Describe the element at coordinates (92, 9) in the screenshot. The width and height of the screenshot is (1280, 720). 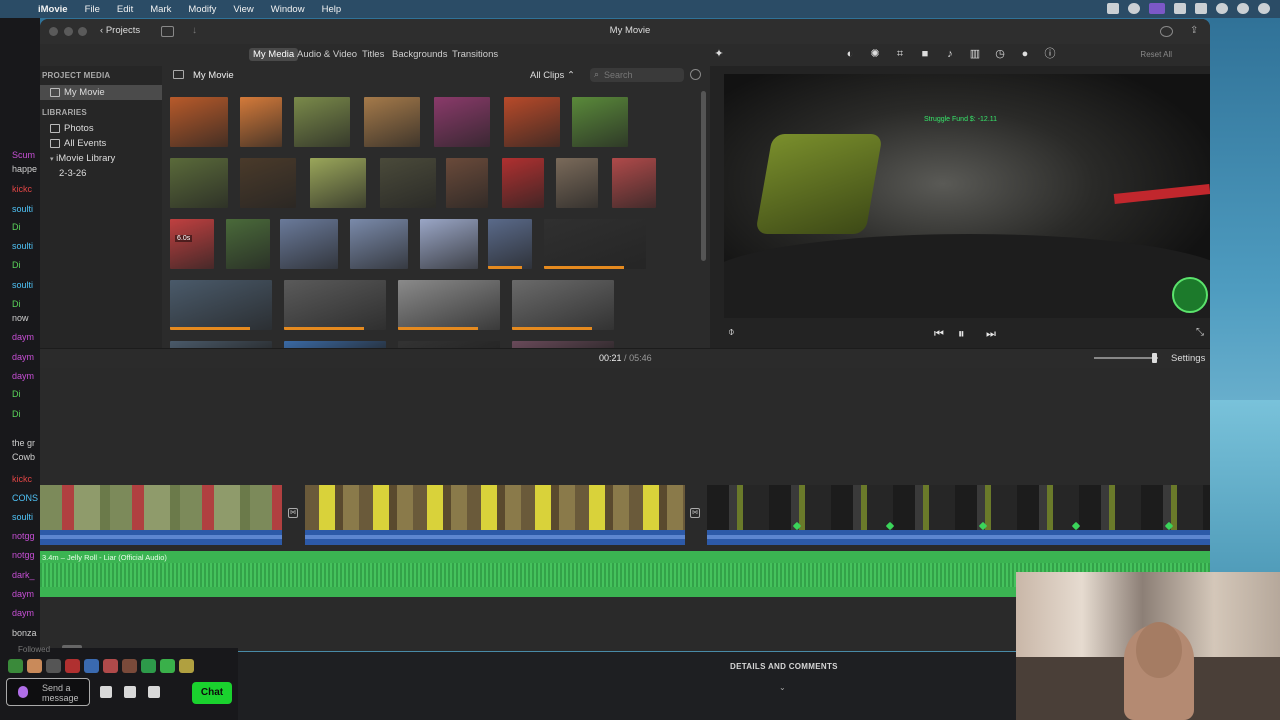
I see `menu-file: File` at that location.